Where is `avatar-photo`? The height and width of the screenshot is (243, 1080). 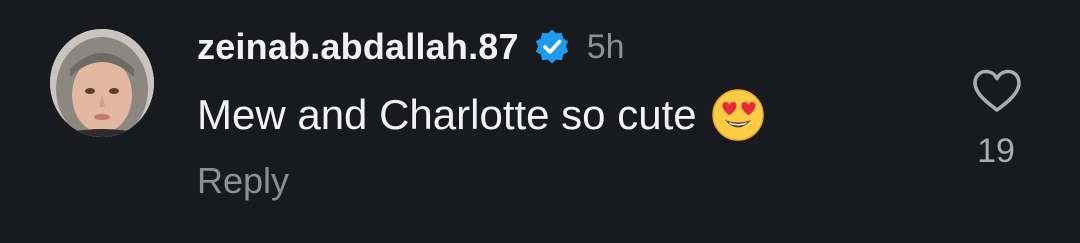
avatar-photo is located at coordinates (102, 83).